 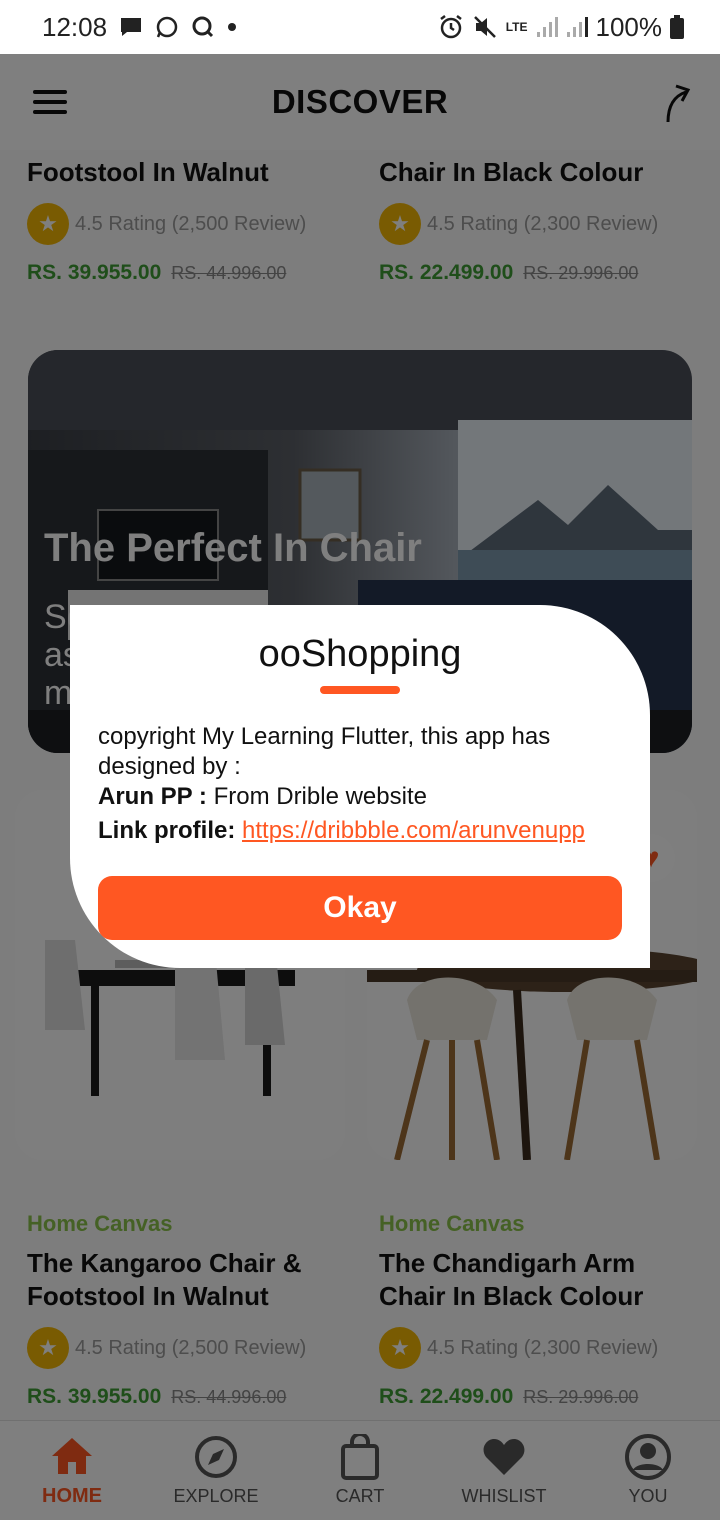 I want to click on link-label: Link profile:, so click(x=167, y=830).